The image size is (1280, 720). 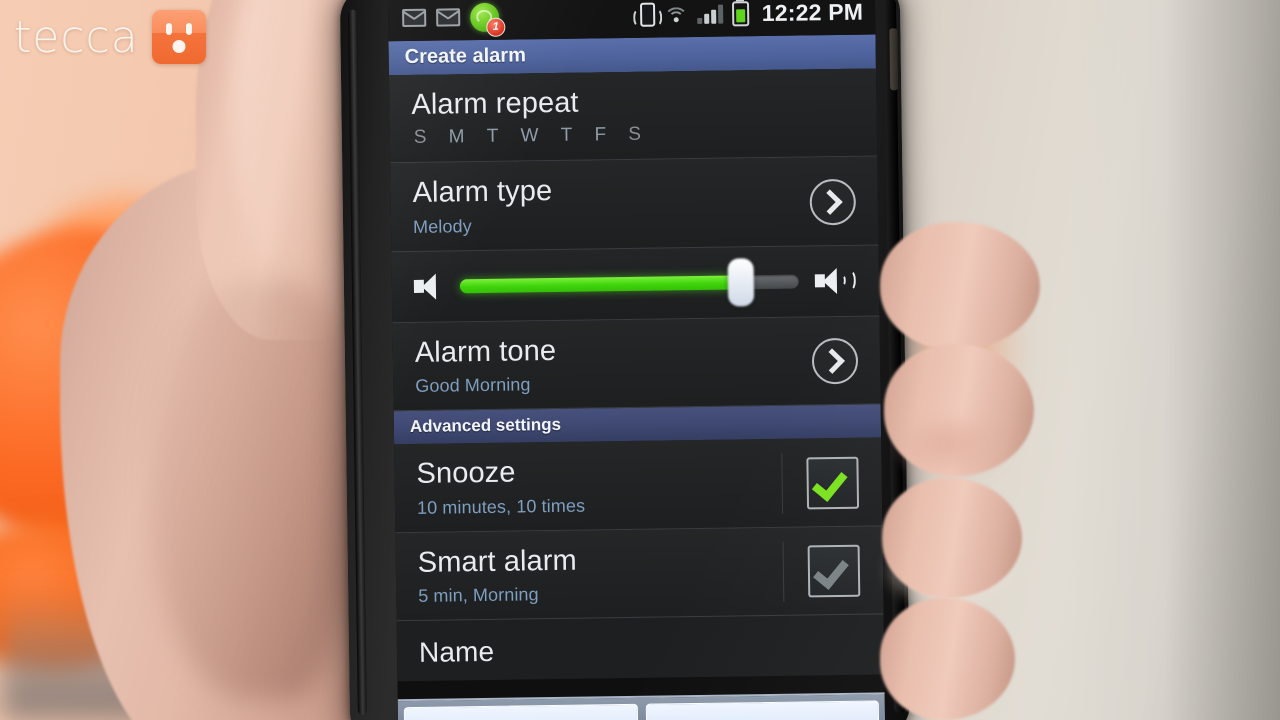 I want to click on alarm-repeat-days: S M T W T F S, so click(x=636, y=135).